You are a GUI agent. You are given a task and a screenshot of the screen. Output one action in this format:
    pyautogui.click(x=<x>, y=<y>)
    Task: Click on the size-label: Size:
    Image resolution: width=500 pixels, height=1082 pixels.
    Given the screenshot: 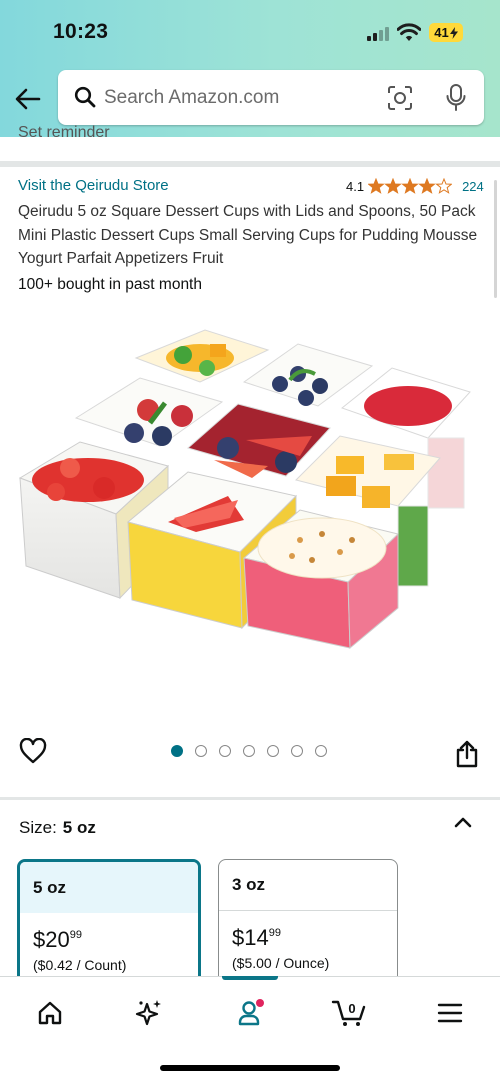 What is the action you would take?
    pyautogui.click(x=38, y=827)
    